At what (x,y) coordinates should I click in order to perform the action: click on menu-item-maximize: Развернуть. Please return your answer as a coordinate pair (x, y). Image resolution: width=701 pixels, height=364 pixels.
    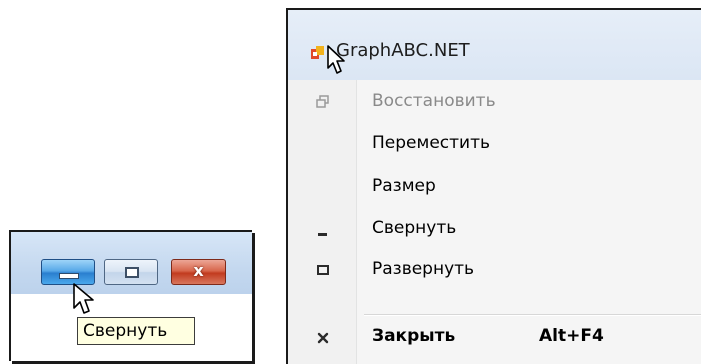
    Looking at the image, I should click on (494, 270).